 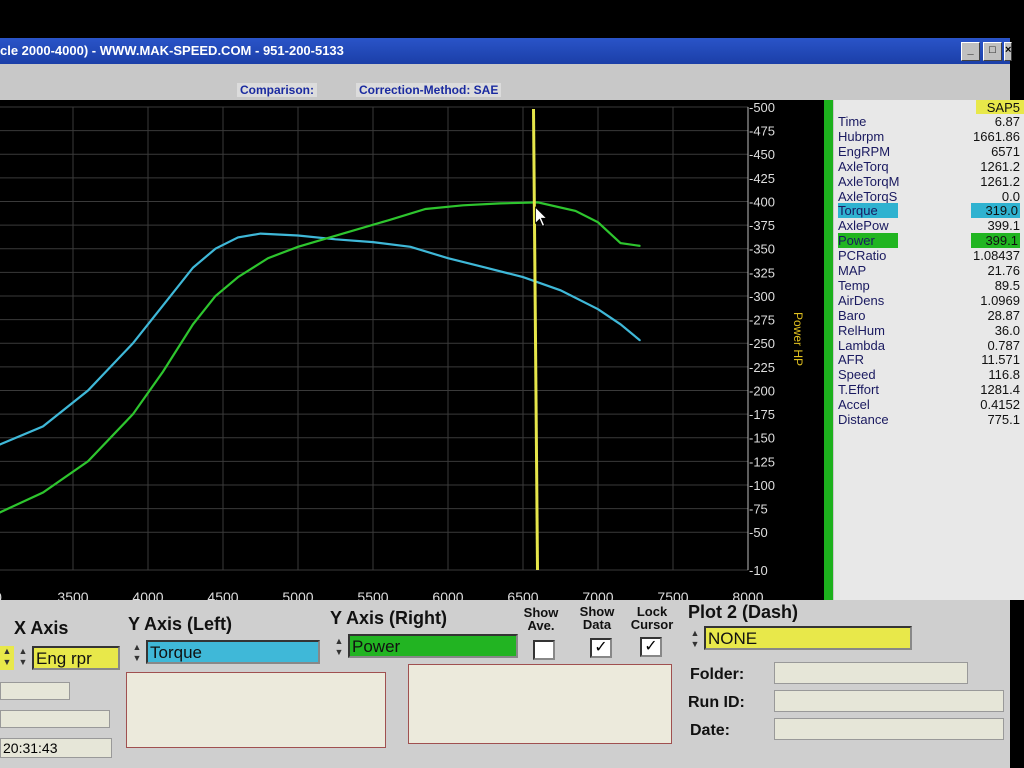 I want to click on readout-row-baro: Baro 28.87, so click(x=929, y=315).